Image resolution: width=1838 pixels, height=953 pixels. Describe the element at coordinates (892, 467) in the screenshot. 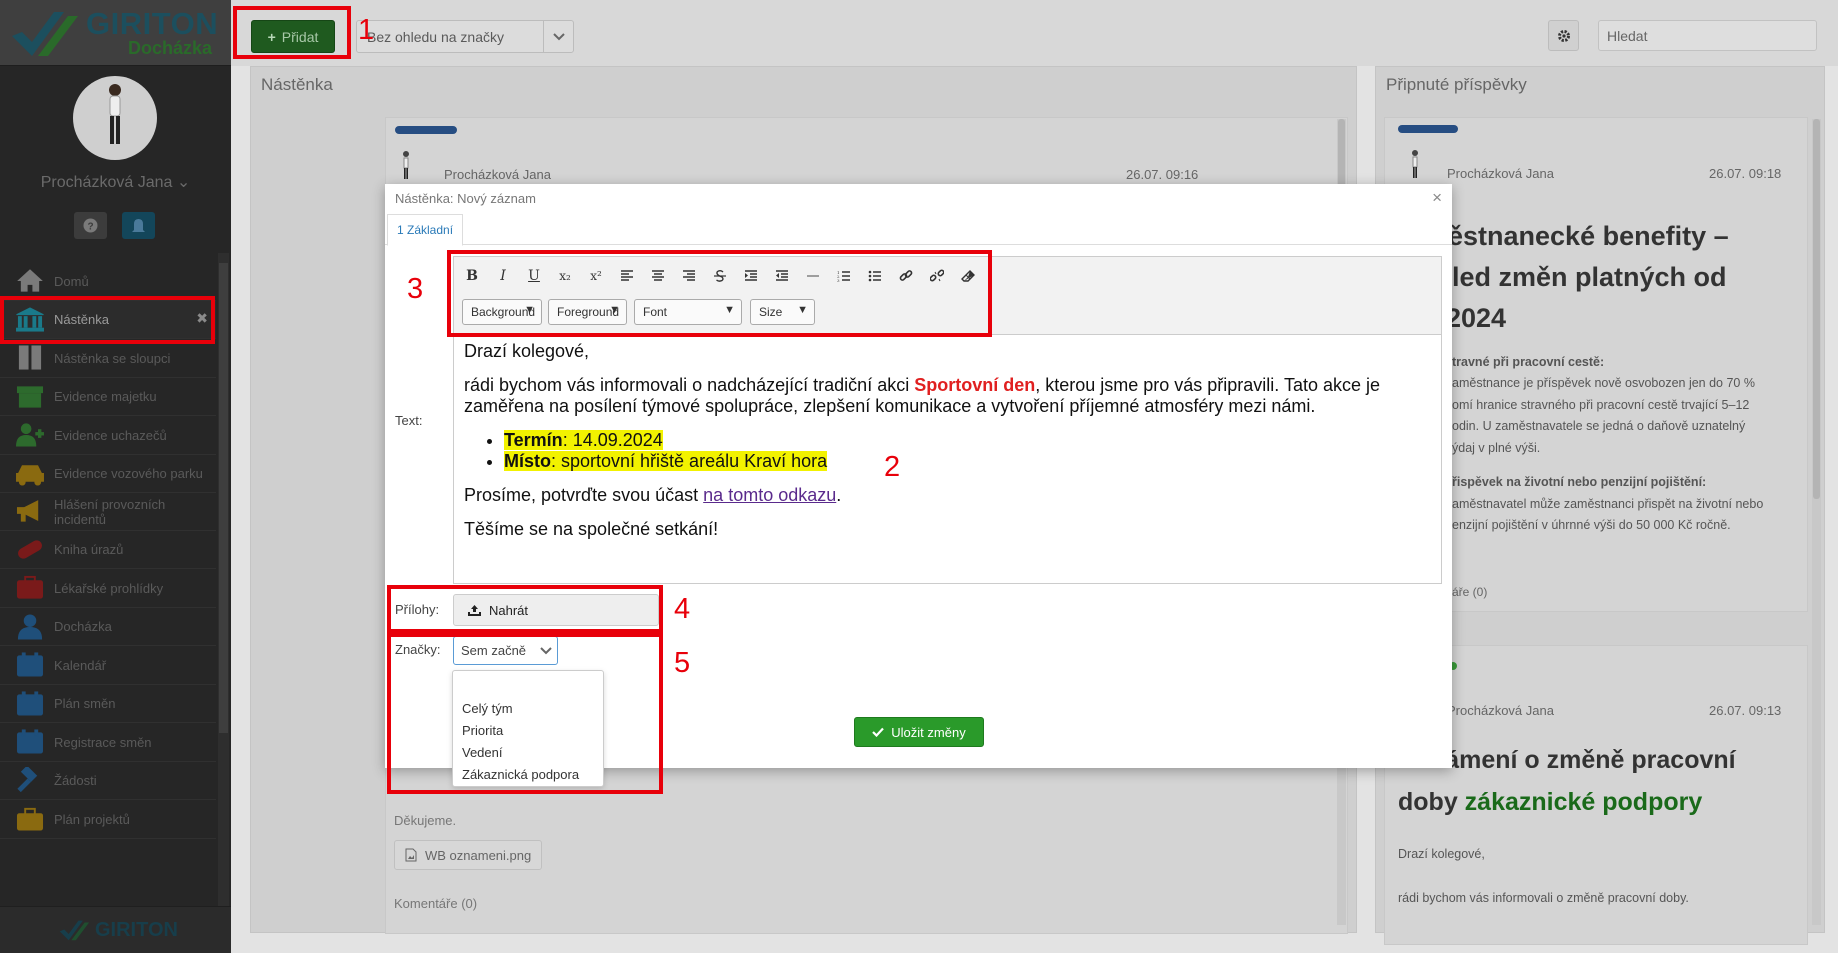

I see `annotation-number-2: 2` at that location.